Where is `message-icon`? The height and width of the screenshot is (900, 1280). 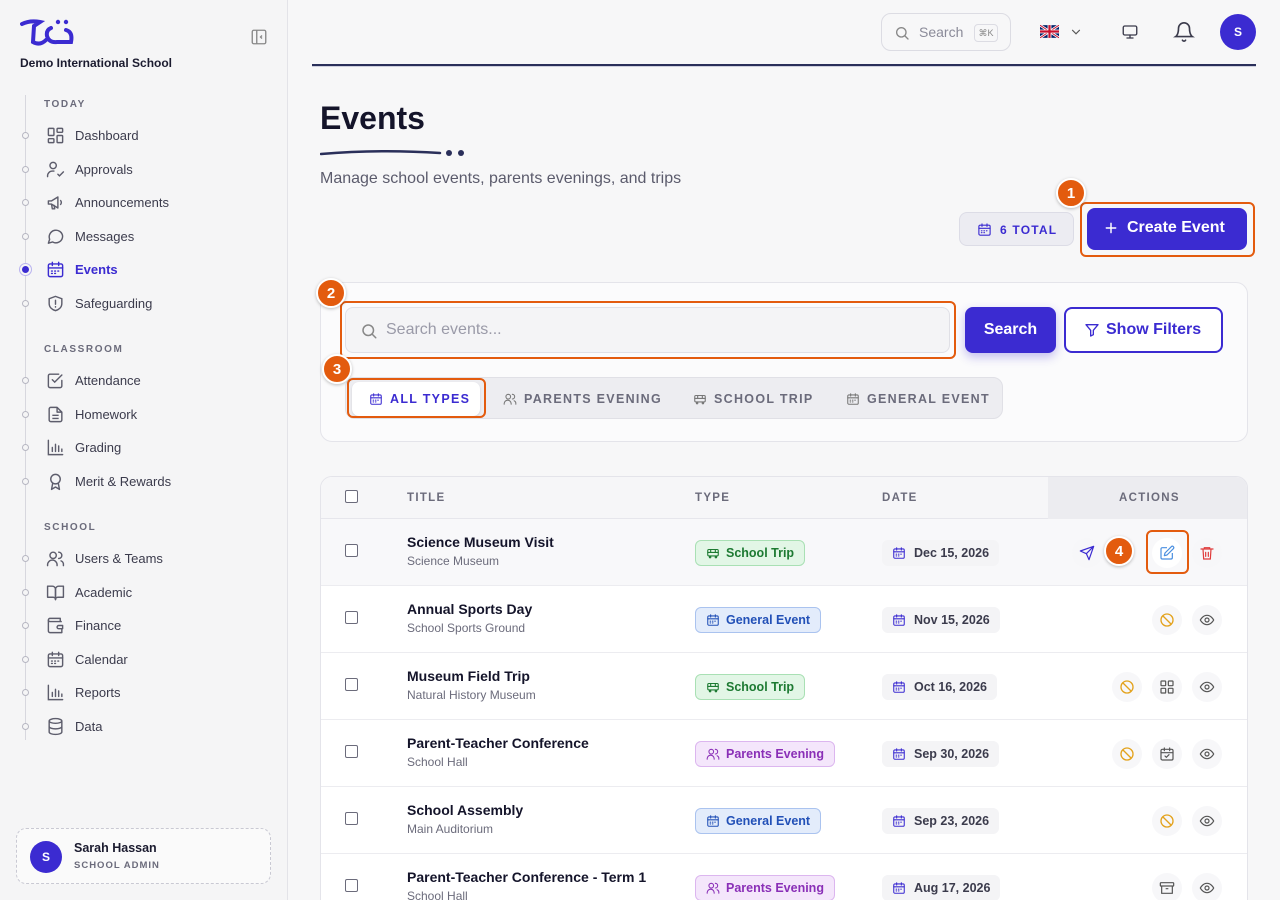 message-icon is located at coordinates (55, 236).